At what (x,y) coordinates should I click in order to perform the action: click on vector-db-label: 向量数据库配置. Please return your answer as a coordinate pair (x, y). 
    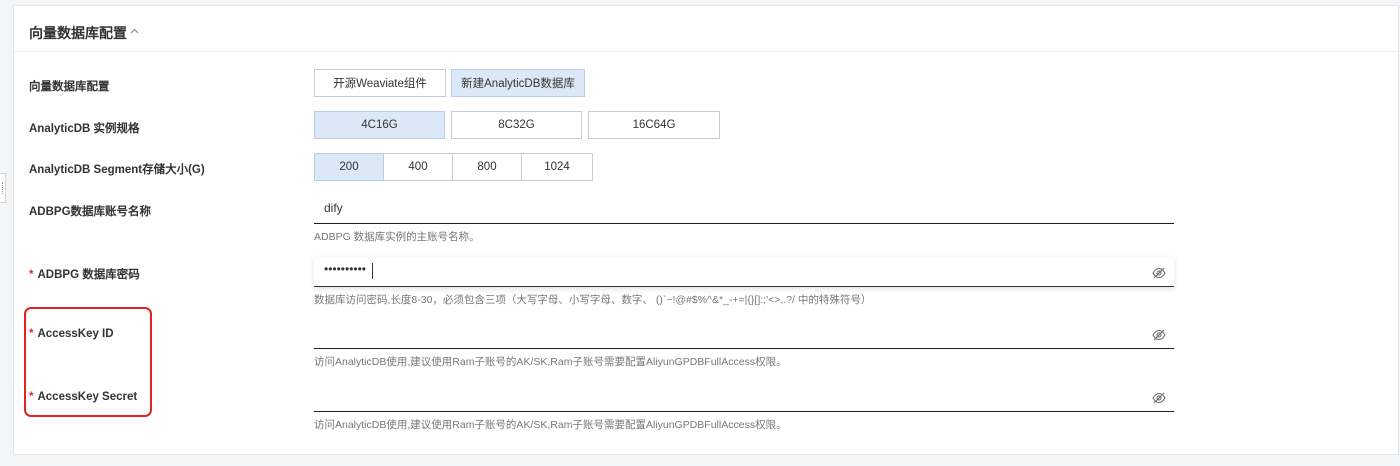
    Looking at the image, I should click on (69, 87).